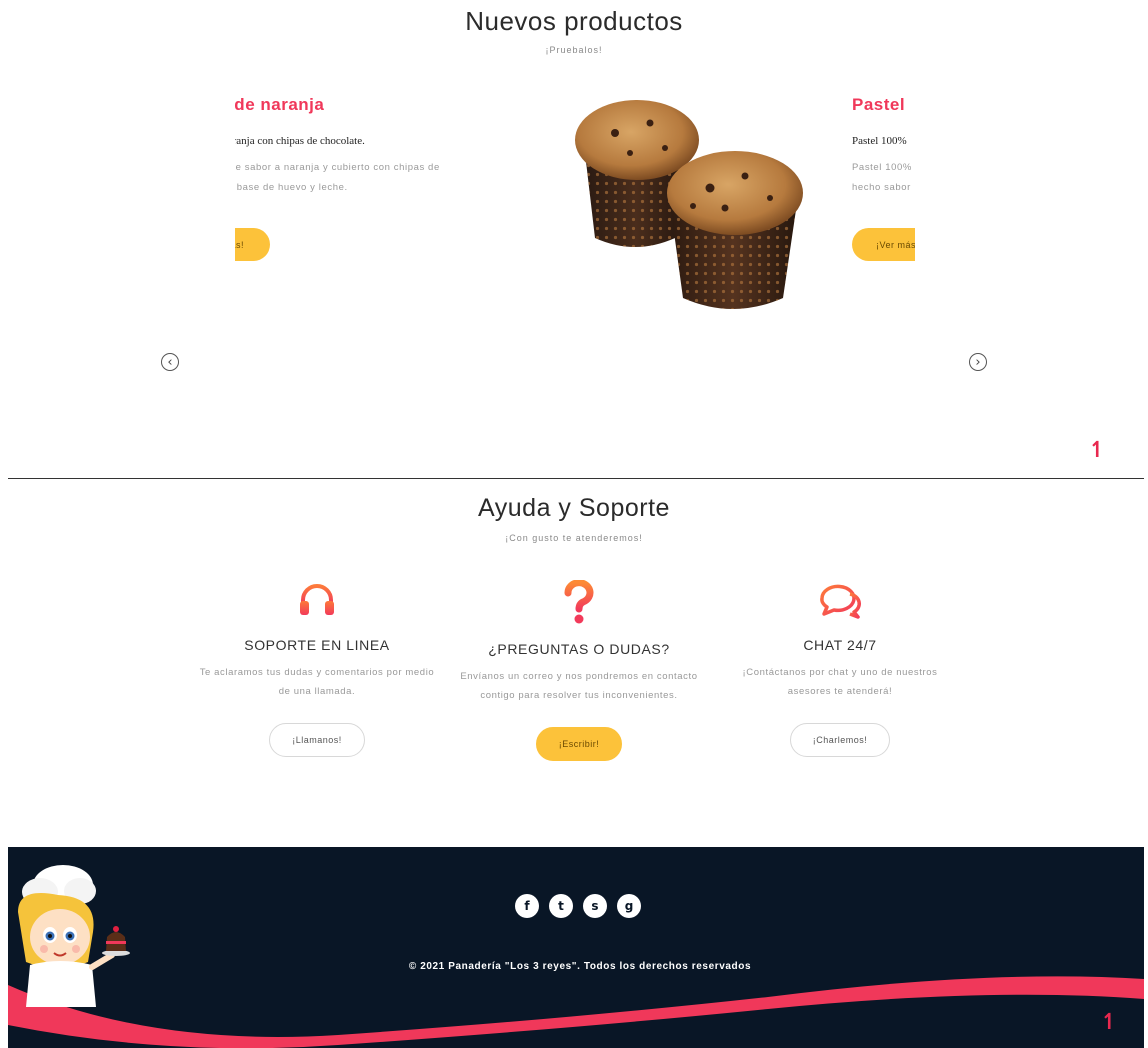 Image resolution: width=1148 pixels, height=1048 pixels. I want to click on twitter-icon: t, so click(561, 906).